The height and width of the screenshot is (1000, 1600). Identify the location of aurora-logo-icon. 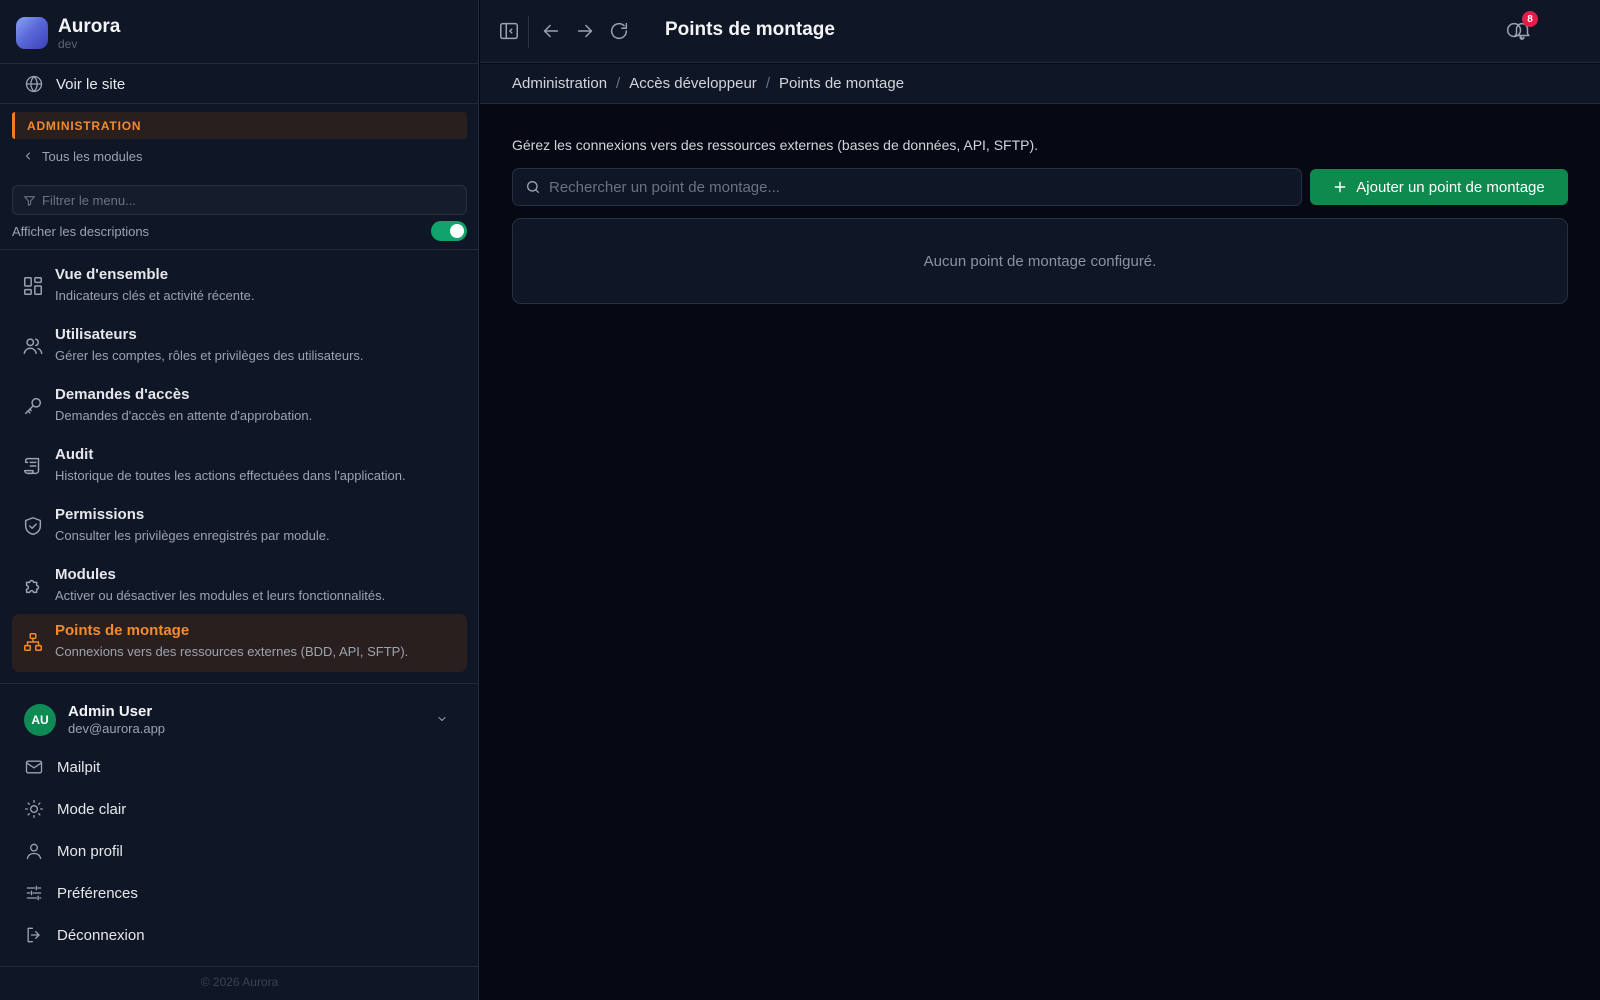
(32, 33).